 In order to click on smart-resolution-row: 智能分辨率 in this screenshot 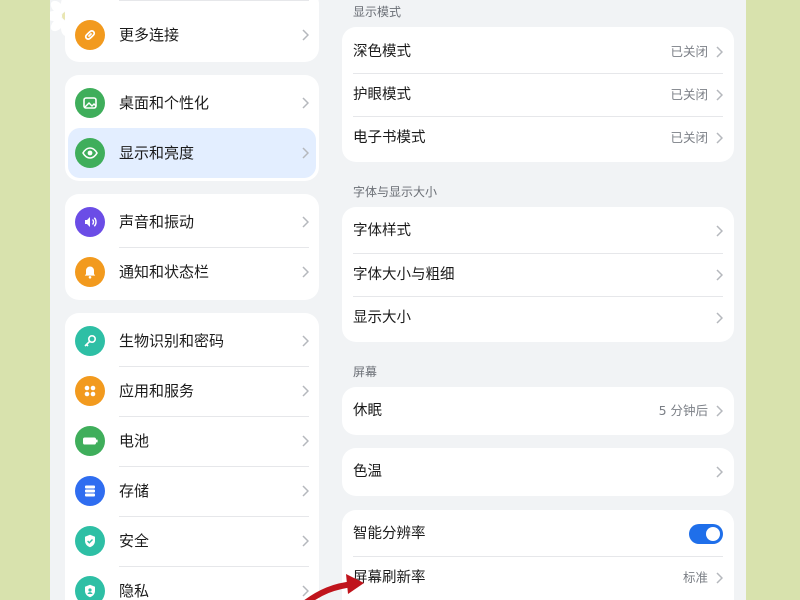, I will do `click(538, 534)`.